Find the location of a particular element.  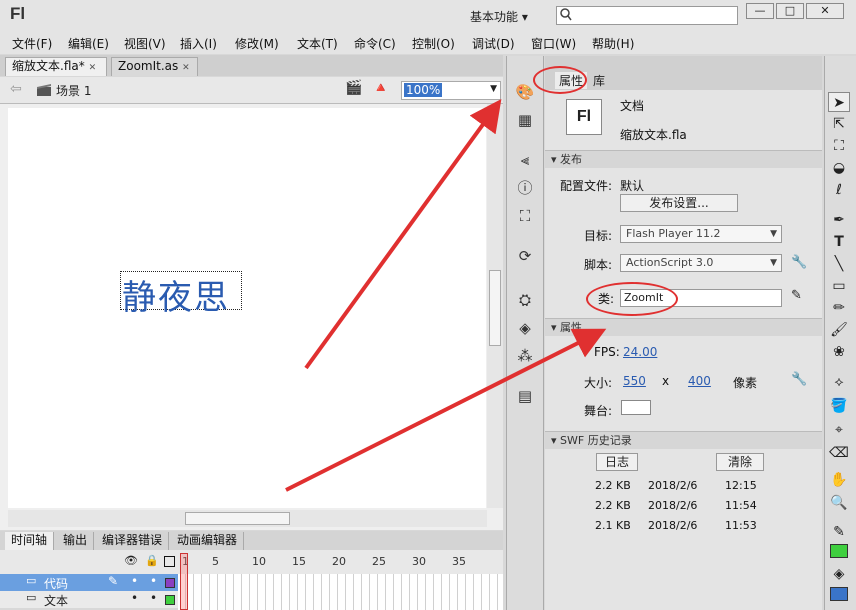

search-input is located at coordinates (647, 15).